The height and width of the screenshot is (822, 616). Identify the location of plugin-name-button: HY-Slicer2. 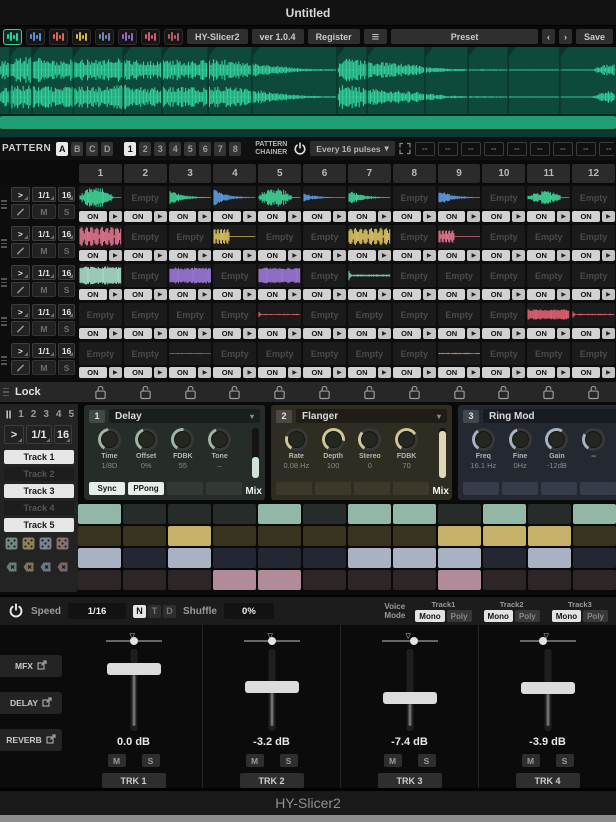
(217, 36).